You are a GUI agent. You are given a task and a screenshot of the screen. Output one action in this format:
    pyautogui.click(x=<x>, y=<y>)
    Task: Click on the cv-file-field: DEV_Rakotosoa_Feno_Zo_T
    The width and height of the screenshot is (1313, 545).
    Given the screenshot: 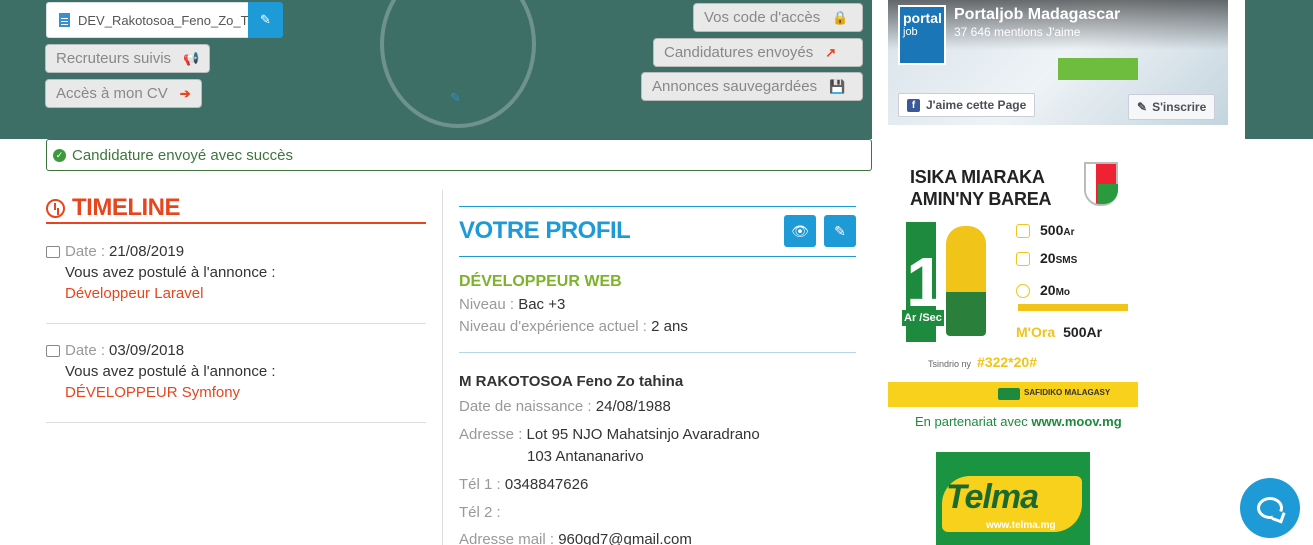 What is the action you would take?
    pyautogui.click(x=149, y=20)
    